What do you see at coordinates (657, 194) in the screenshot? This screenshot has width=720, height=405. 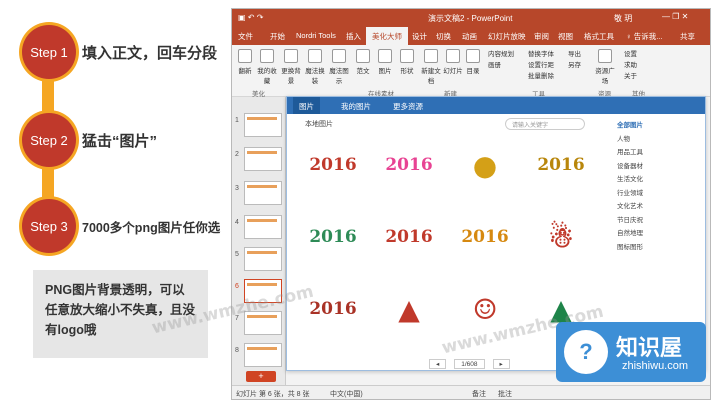 I see `category-industry: 行业领域` at bounding box center [657, 194].